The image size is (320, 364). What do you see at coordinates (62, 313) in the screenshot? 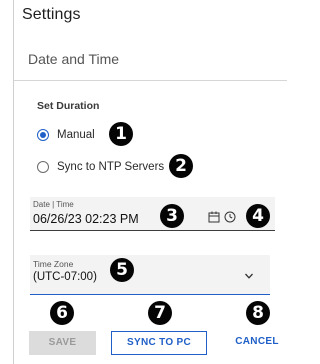
I see `callout-badge-6: 6` at bounding box center [62, 313].